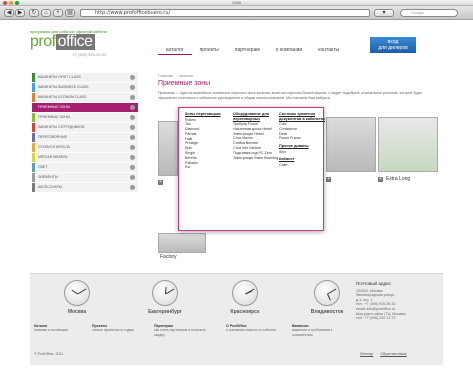 This screenshot has width=473, height=369. Describe the element at coordinates (85, 87) in the screenshot. I see `sidebar-item: КАБИНЕТЫ BUSINESS CLASS` at that location.